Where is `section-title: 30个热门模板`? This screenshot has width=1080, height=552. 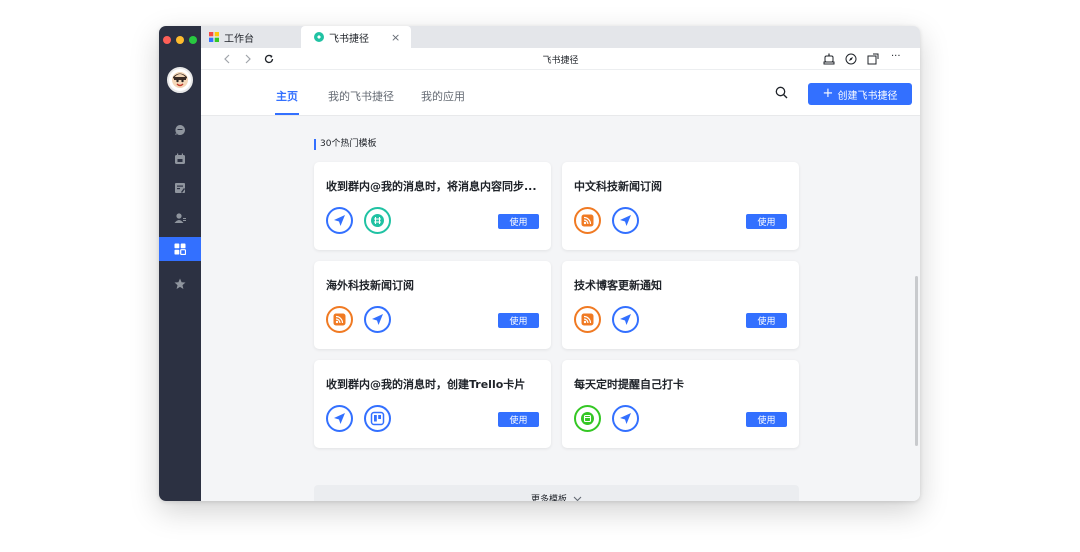
section-title: 30个热门模板 is located at coordinates (345, 144).